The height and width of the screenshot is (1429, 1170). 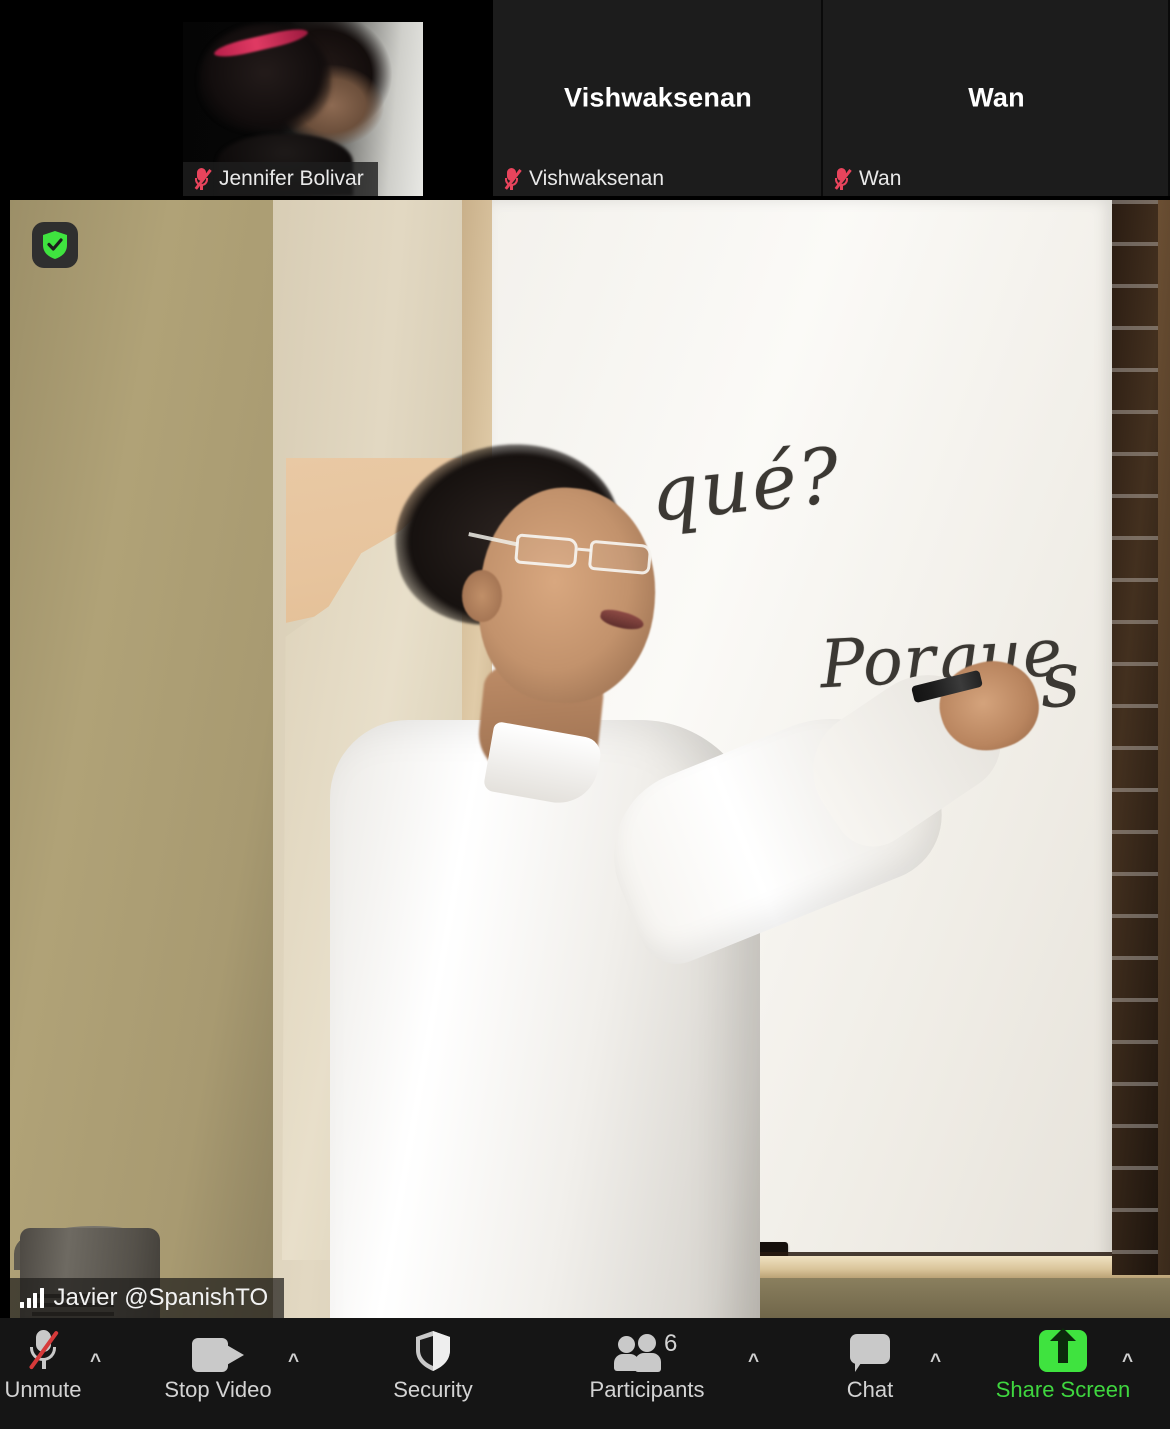 What do you see at coordinates (218, 1389) in the screenshot?
I see `stop-video-label: Stop Video` at bounding box center [218, 1389].